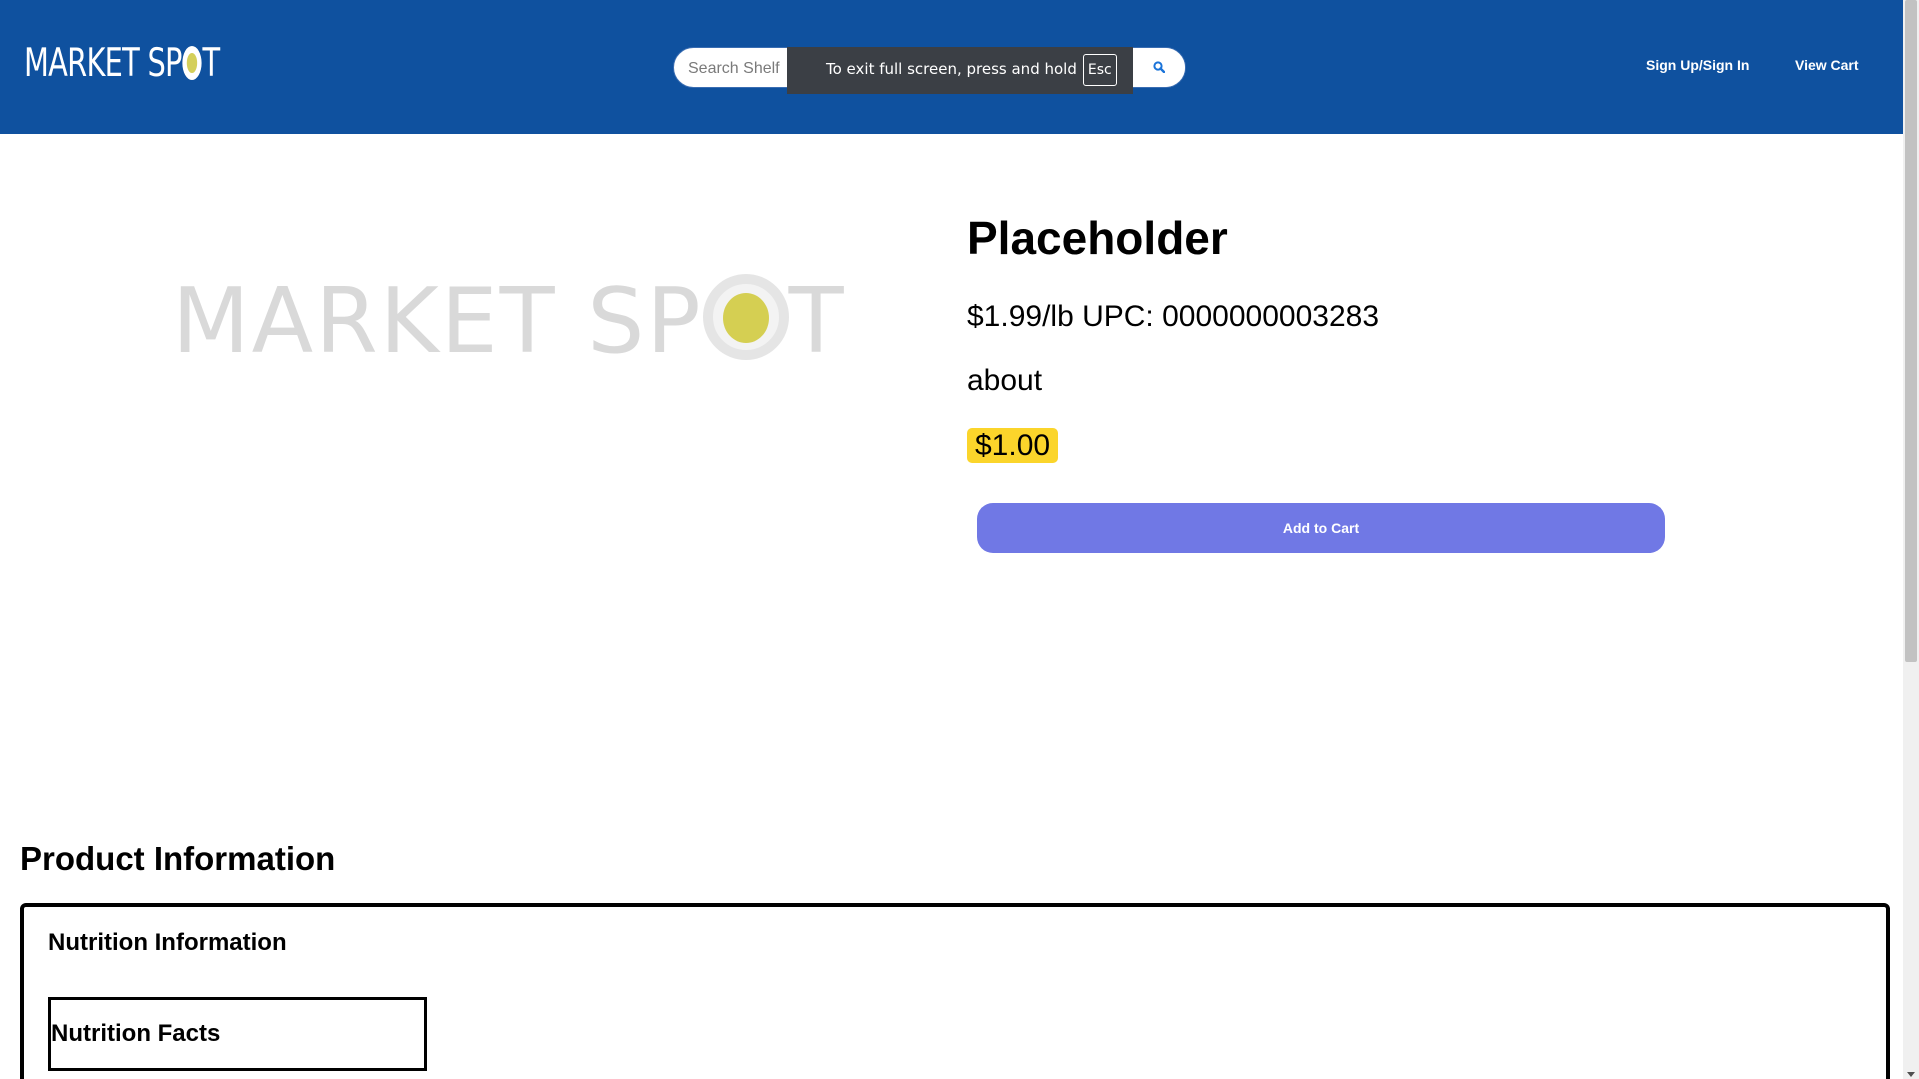 The height and width of the screenshot is (1079, 1919). I want to click on esc-key-badge: Esc, so click(1099, 69).